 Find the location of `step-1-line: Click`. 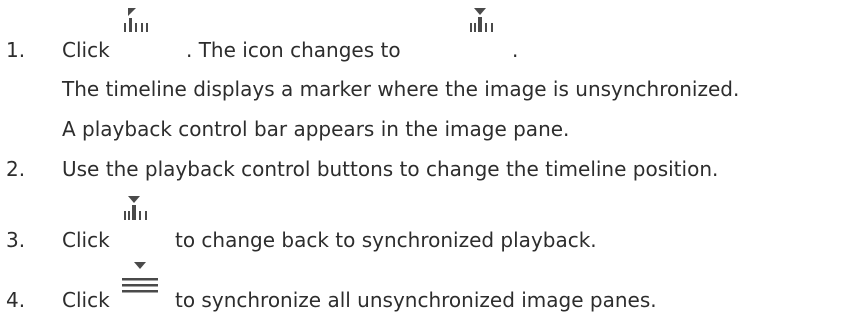

step-1-line: Click is located at coordinates (86, 50).